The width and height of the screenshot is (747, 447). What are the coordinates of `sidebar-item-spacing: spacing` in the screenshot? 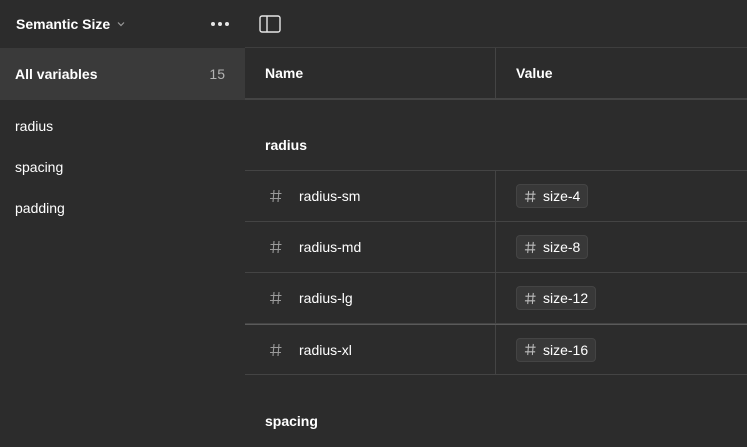 It's located at (122, 166).